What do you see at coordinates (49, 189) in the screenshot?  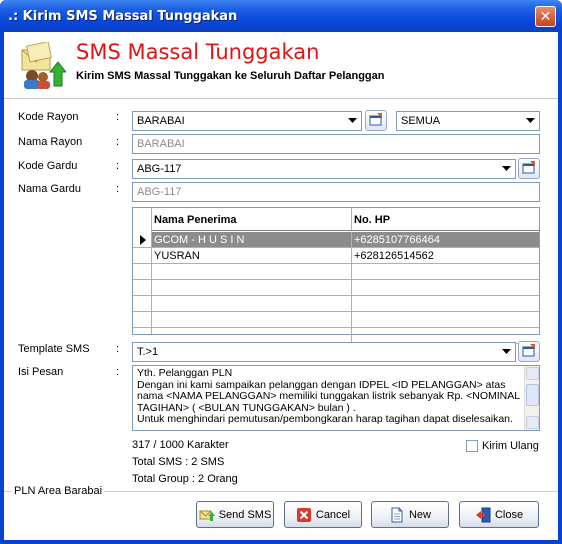 I see `nama-gardu-label: Nama Gardu` at bounding box center [49, 189].